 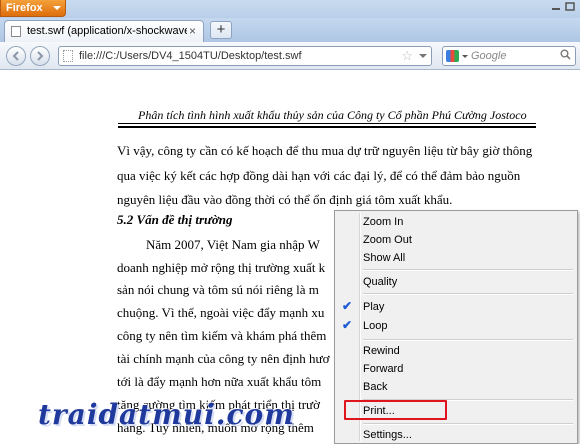 I want to click on menu-item-back: Back, so click(x=463, y=387).